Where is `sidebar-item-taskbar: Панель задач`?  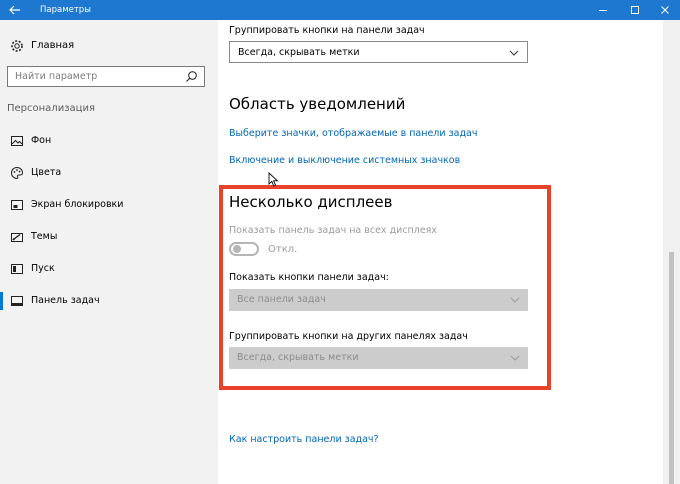 sidebar-item-taskbar: Панель задач is located at coordinates (109, 301).